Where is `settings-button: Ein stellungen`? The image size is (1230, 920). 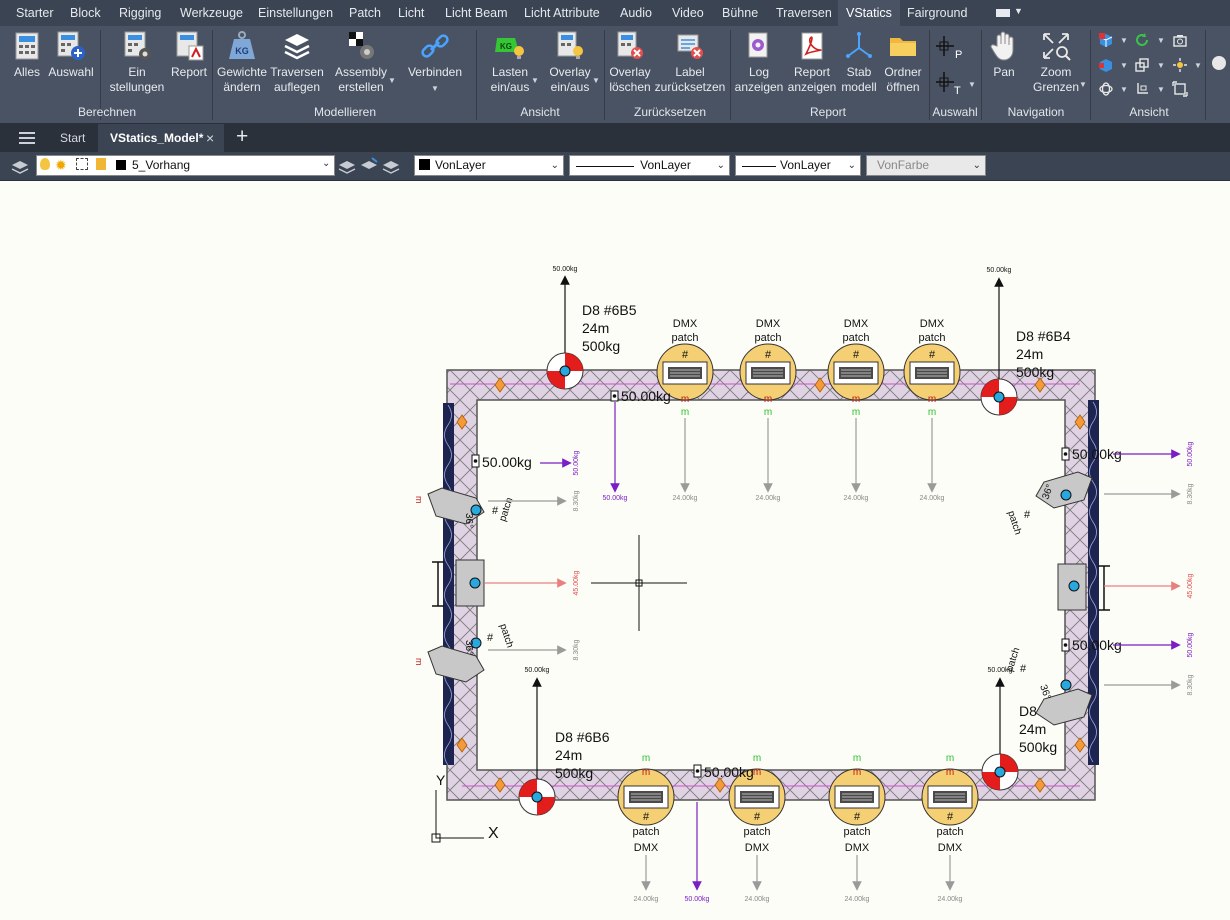 settings-button: Ein stellungen is located at coordinates (137, 62).